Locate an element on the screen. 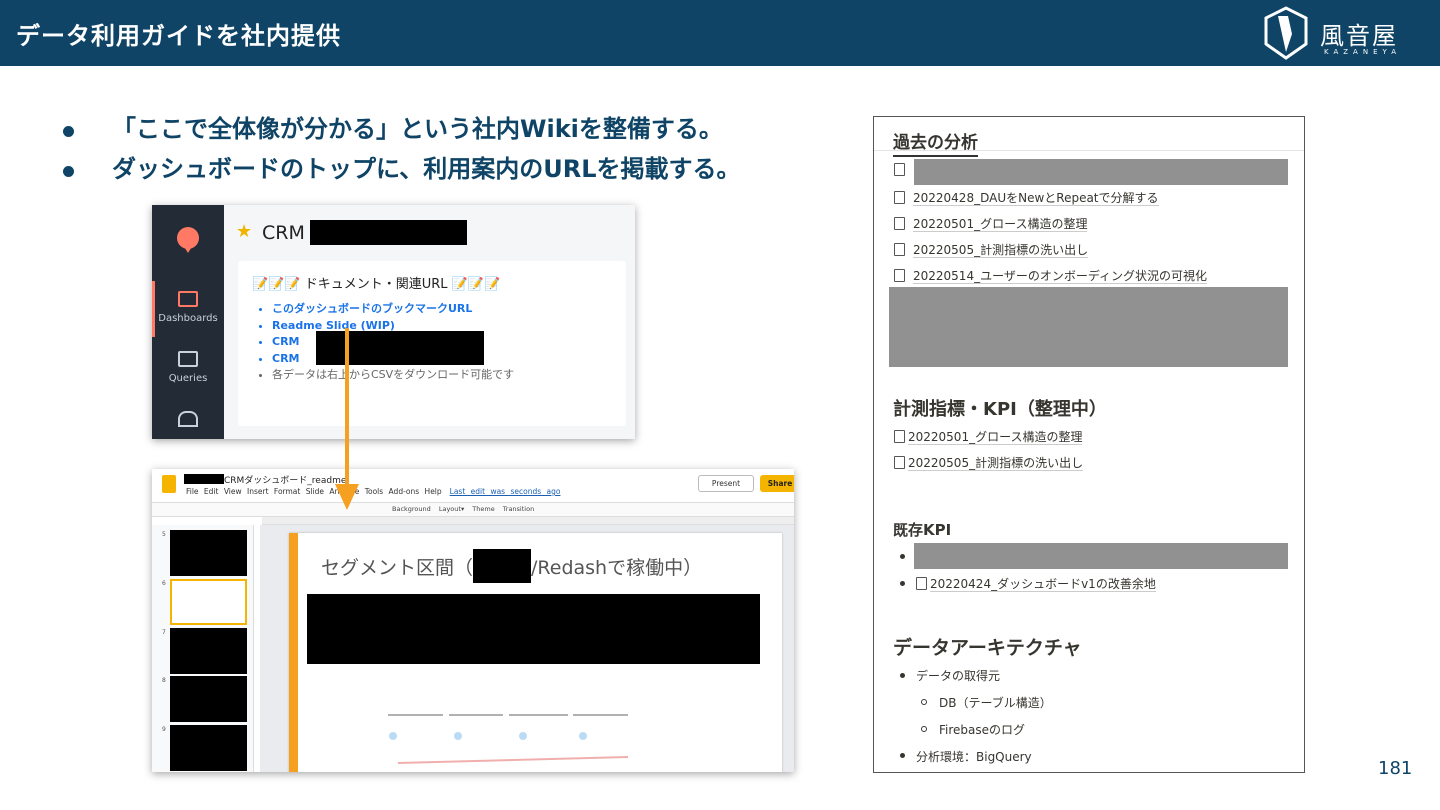 The width and height of the screenshot is (1440, 810). current-slide: セグメント区間（/Redashで稼働中） is located at coordinates (535, 652).